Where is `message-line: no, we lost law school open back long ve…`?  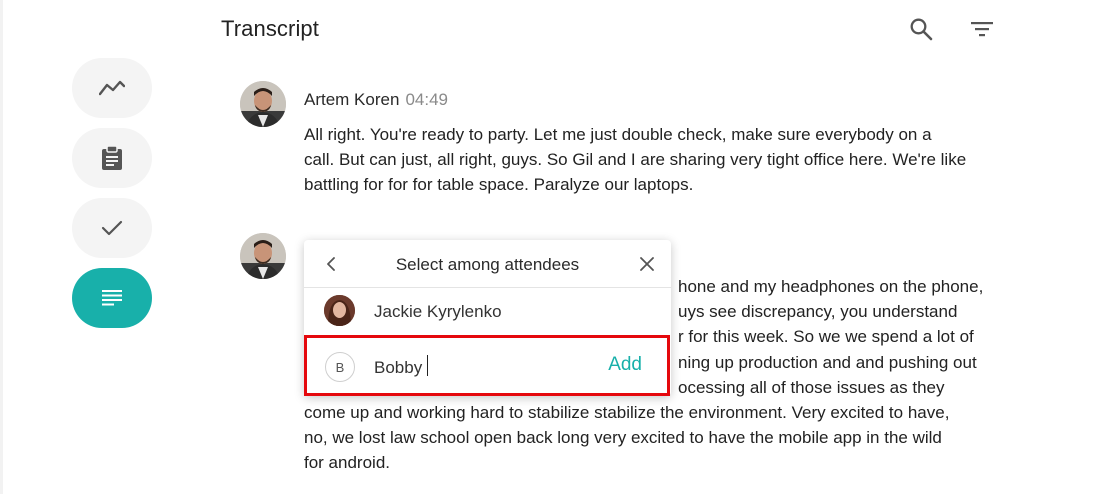 message-line: no, we lost law school open back long ve… is located at coordinates (623, 438).